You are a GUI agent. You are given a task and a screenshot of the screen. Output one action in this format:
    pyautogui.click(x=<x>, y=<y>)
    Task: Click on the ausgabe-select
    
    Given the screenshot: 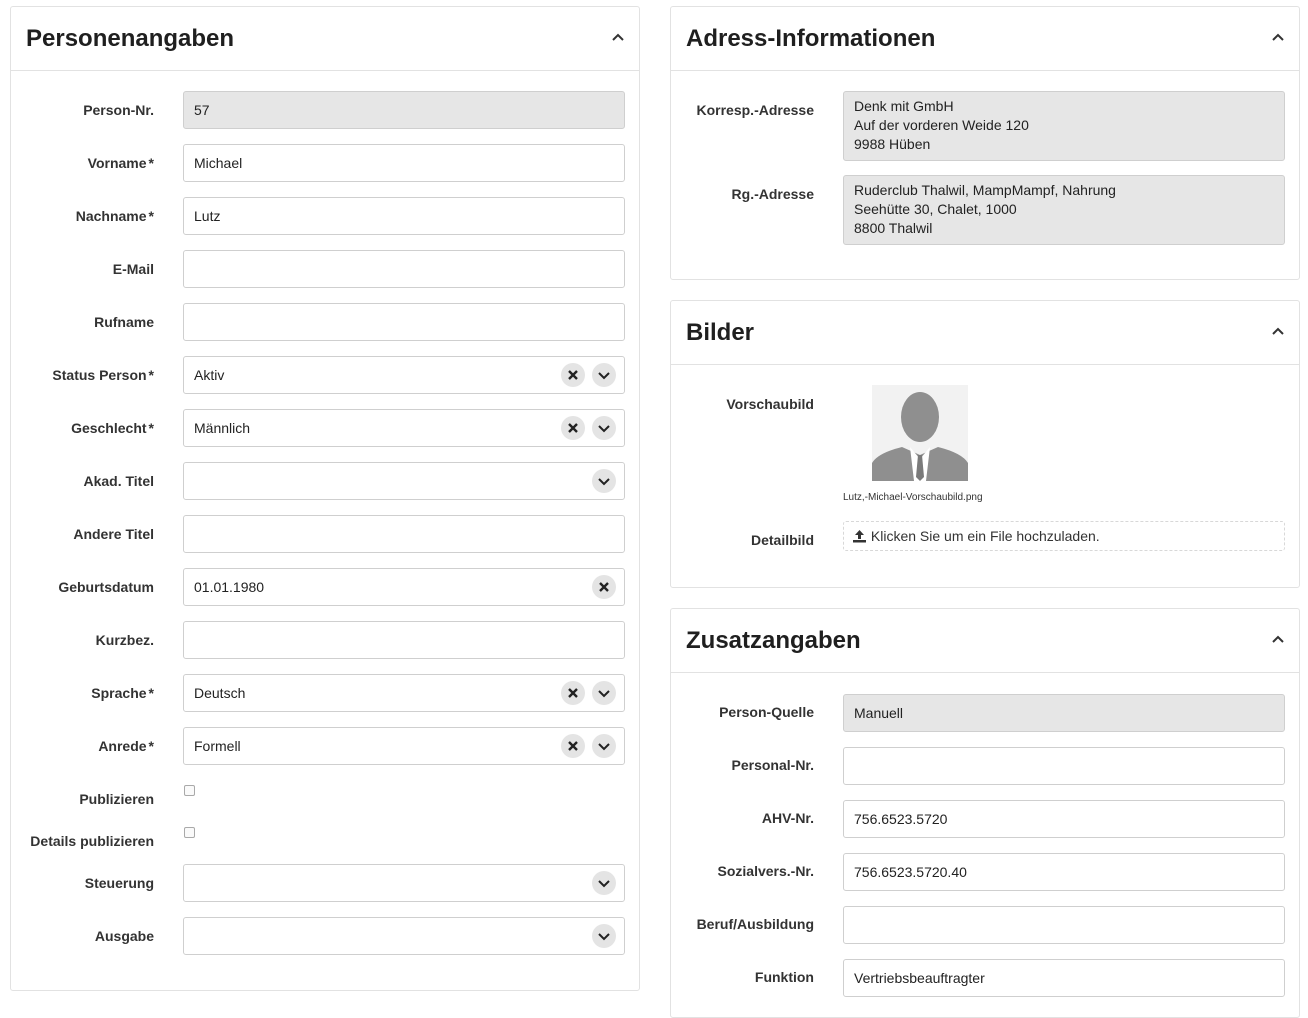 What is the action you would take?
    pyautogui.click(x=404, y=936)
    